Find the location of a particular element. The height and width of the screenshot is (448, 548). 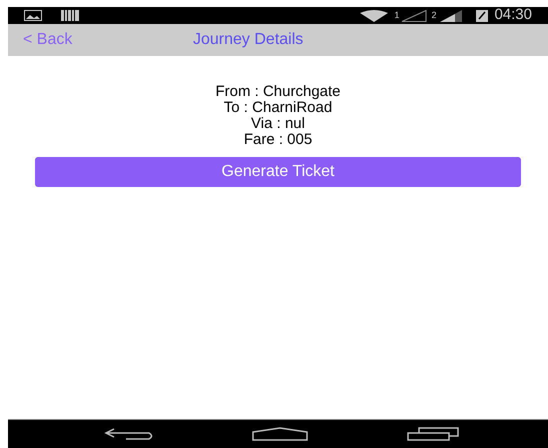

journey-detail: Via : nul is located at coordinates (278, 124).